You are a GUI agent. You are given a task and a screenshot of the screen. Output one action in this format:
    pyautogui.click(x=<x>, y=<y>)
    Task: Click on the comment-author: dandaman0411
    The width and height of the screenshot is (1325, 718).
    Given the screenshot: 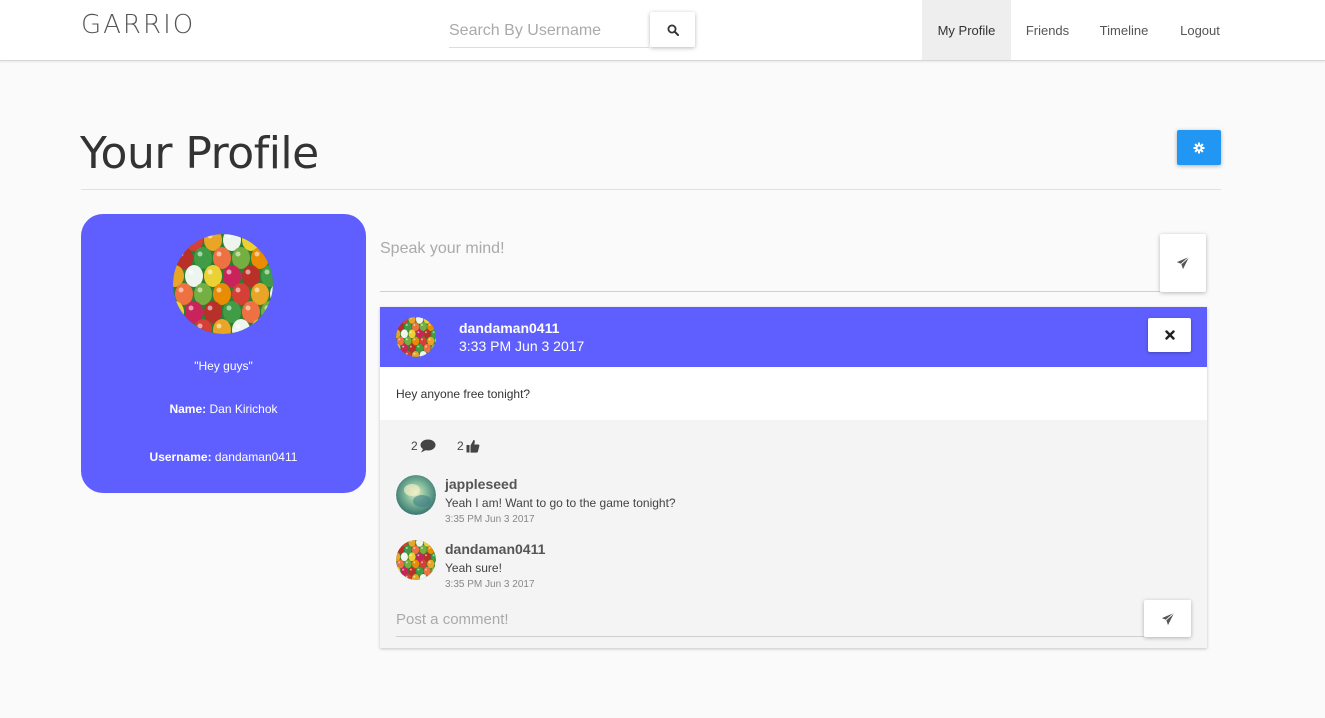 What is the action you would take?
    pyautogui.click(x=495, y=549)
    